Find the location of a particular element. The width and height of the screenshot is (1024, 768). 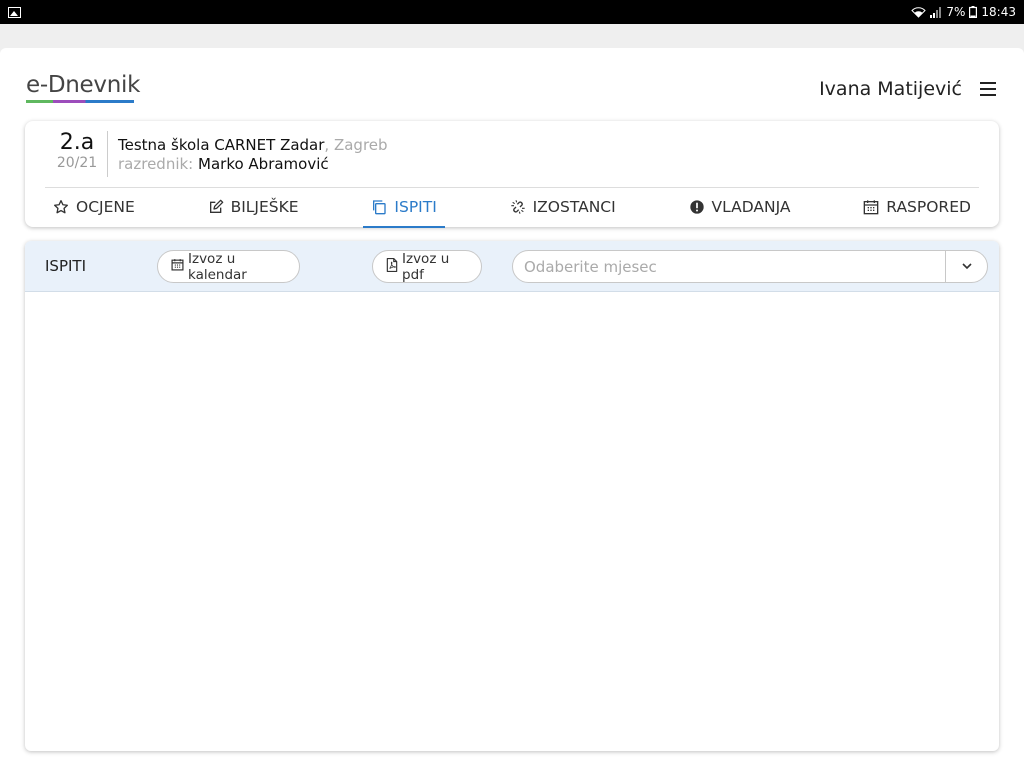

export-calendar-label: Izvoz u kalendar is located at coordinates (217, 266).